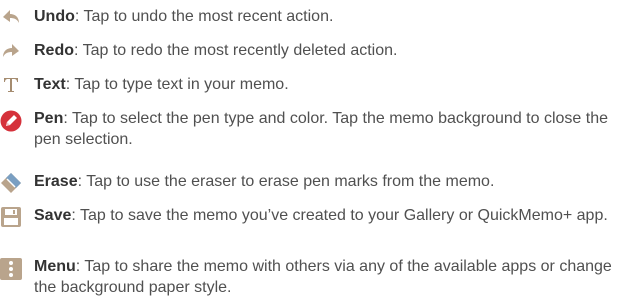 The height and width of the screenshot is (301, 619). I want to click on text-icon, so click(11, 85).